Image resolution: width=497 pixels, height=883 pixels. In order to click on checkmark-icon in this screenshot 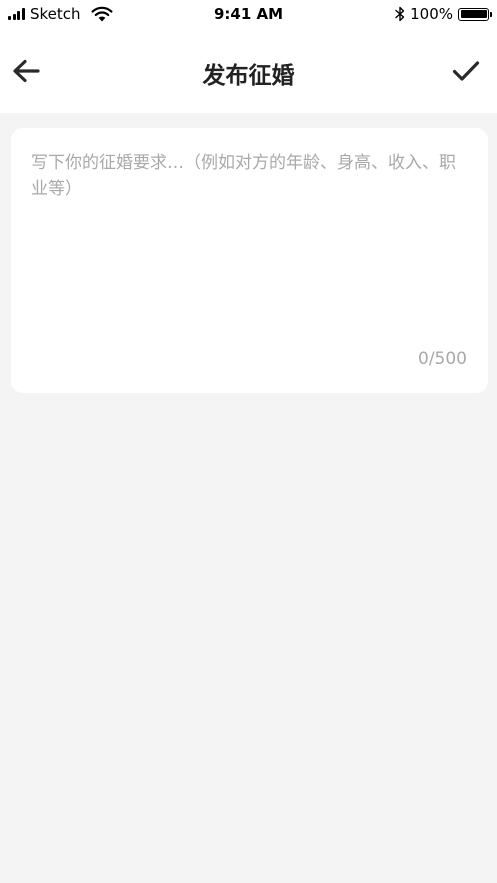, I will do `click(466, 71)`.